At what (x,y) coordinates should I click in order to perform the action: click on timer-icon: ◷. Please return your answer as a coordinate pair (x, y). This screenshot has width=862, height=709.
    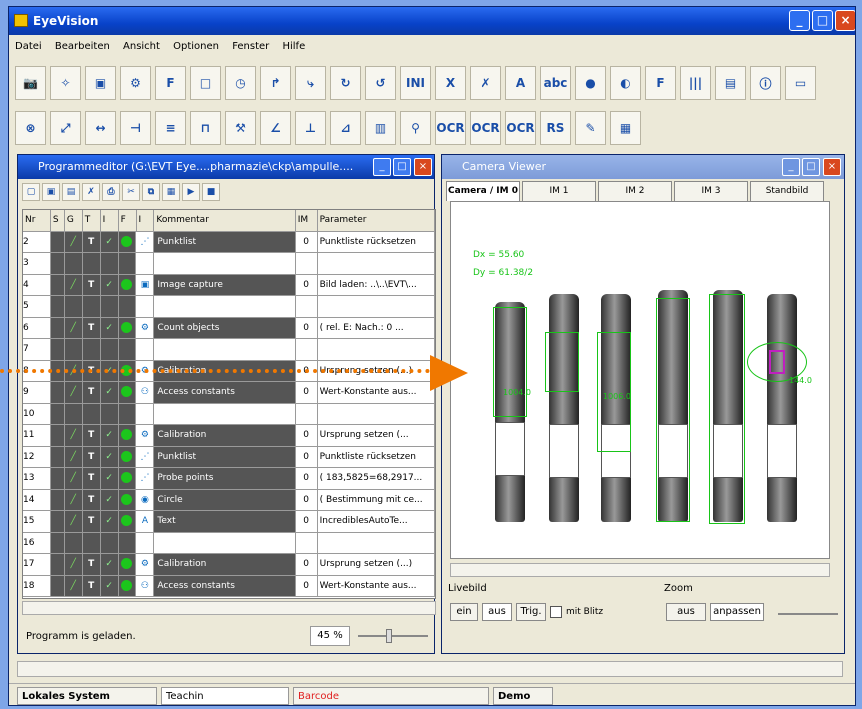
    Looking at the image, I should click on (240, 83).